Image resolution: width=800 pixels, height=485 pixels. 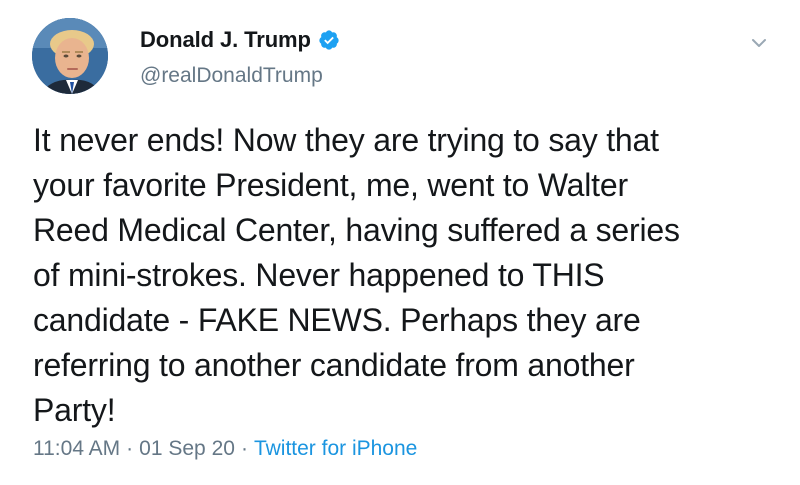 I want to click on avatar, so click(x=70, y=56).